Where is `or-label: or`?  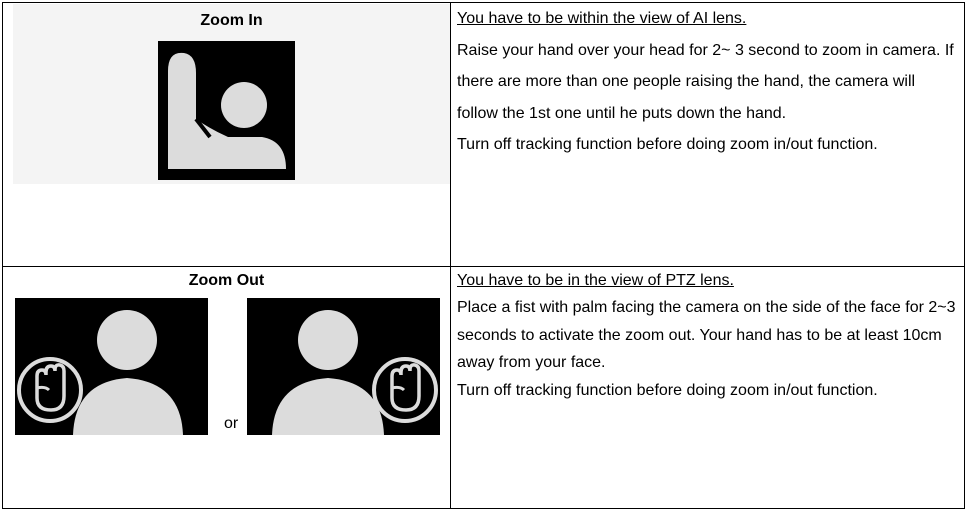
or-label: or is located at coordinates (231, 423).